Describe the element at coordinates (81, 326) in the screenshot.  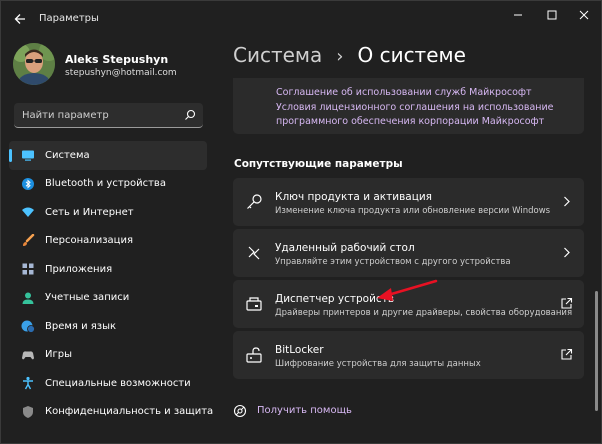
I see `sidebar-item-label: Время и язык` at that location.